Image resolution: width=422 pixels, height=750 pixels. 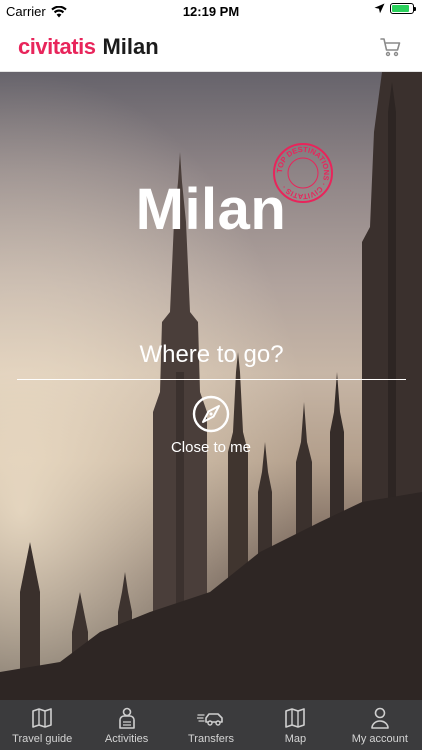 I want to click on tab-travel-guide-label: Travel guide, so click(x=42, y=739).